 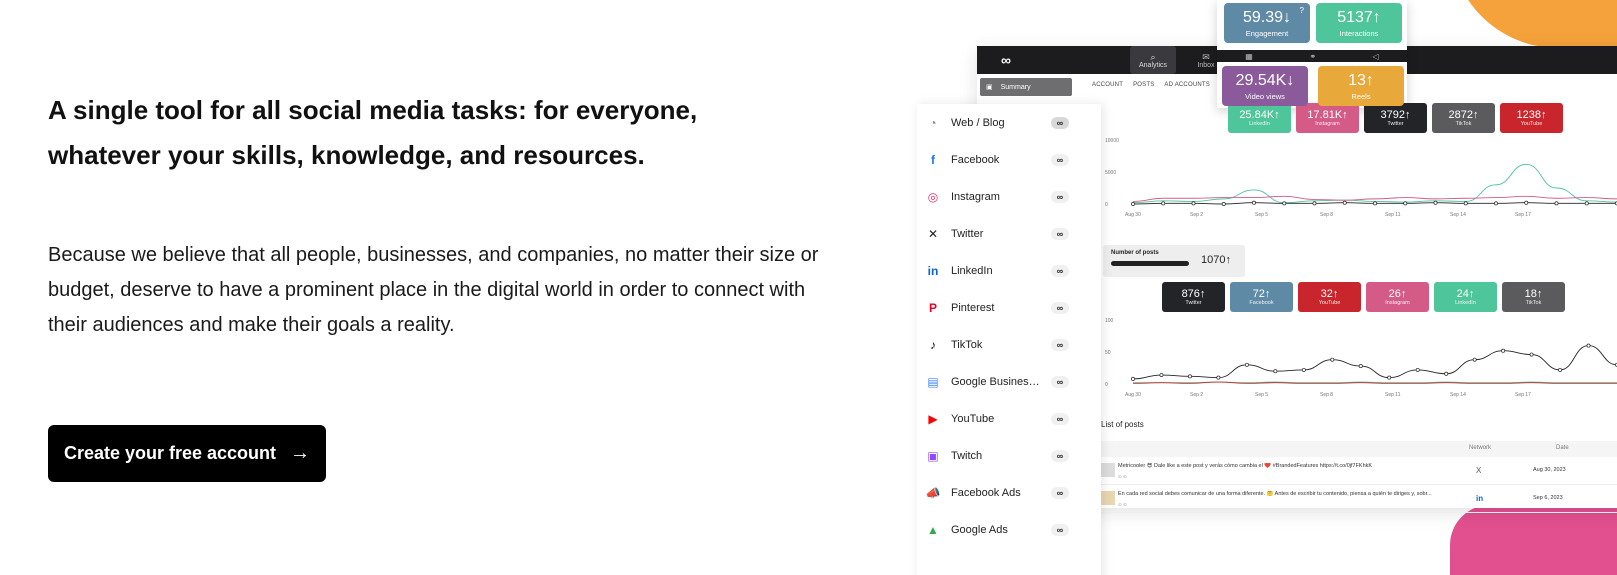 I want to click on metric-tile-tiktok: 2872↑ TikTok, so click(x=1463, y=118).